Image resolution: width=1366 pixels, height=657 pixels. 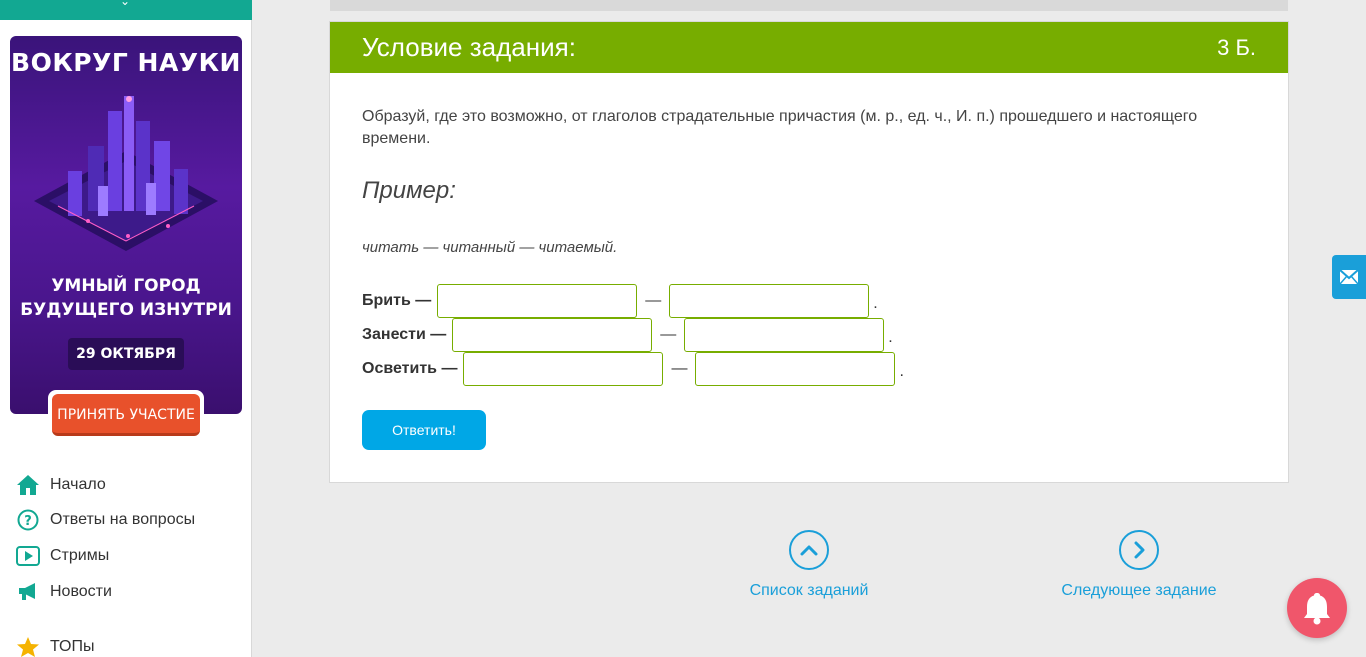 I want to click on participate-button: ПРИНЯТЬ УЧАСТИЕ, so click(x=126, y=416).